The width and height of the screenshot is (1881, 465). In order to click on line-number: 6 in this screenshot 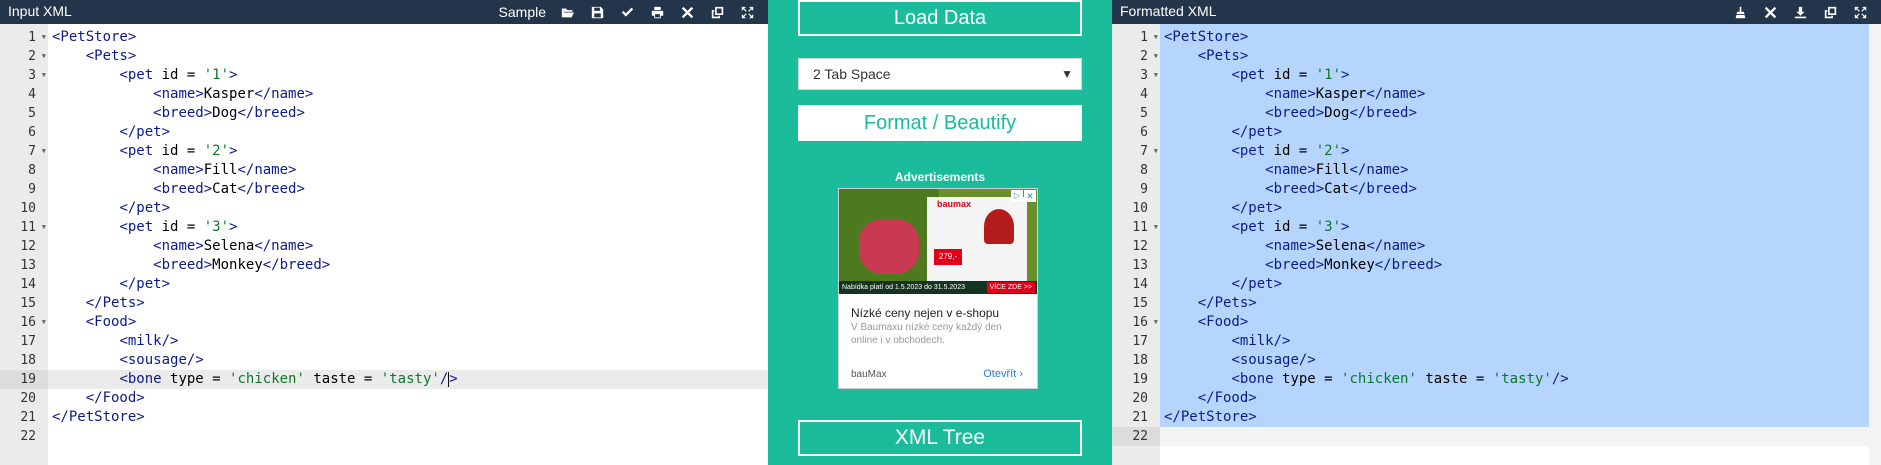, I will do `click(1144, 132)`.